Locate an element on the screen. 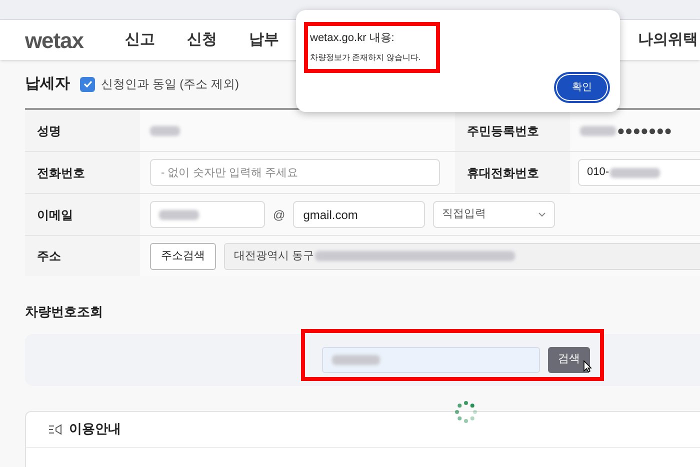 This screenshot has width=700, height=467. label-cell: 이메일 is located at coordinates (82, 215).